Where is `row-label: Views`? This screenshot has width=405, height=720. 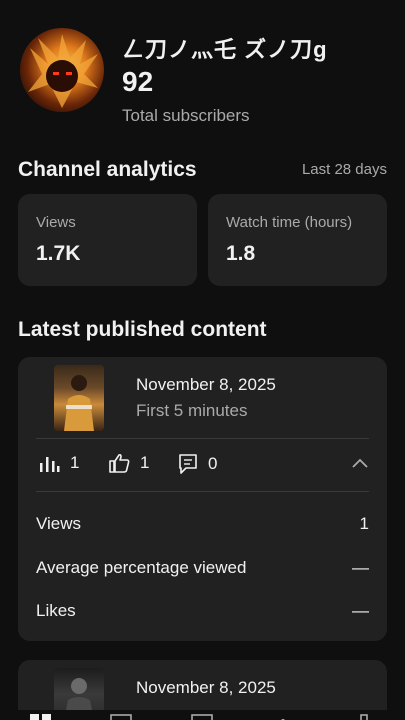 row-label: Views is located at coordinates (59, 523).